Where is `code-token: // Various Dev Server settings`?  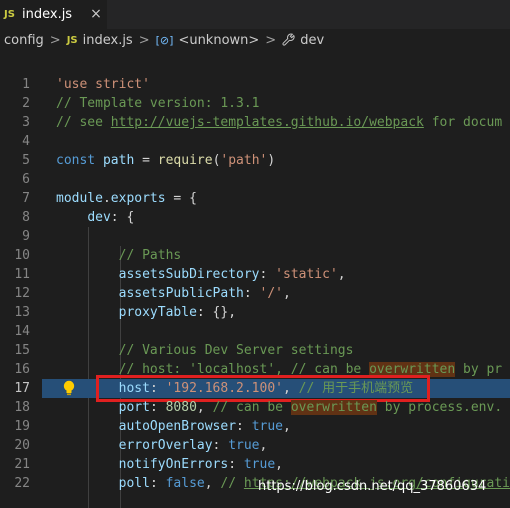 code-token: // Various Dev Server settings is located at coordinates (236, 350).